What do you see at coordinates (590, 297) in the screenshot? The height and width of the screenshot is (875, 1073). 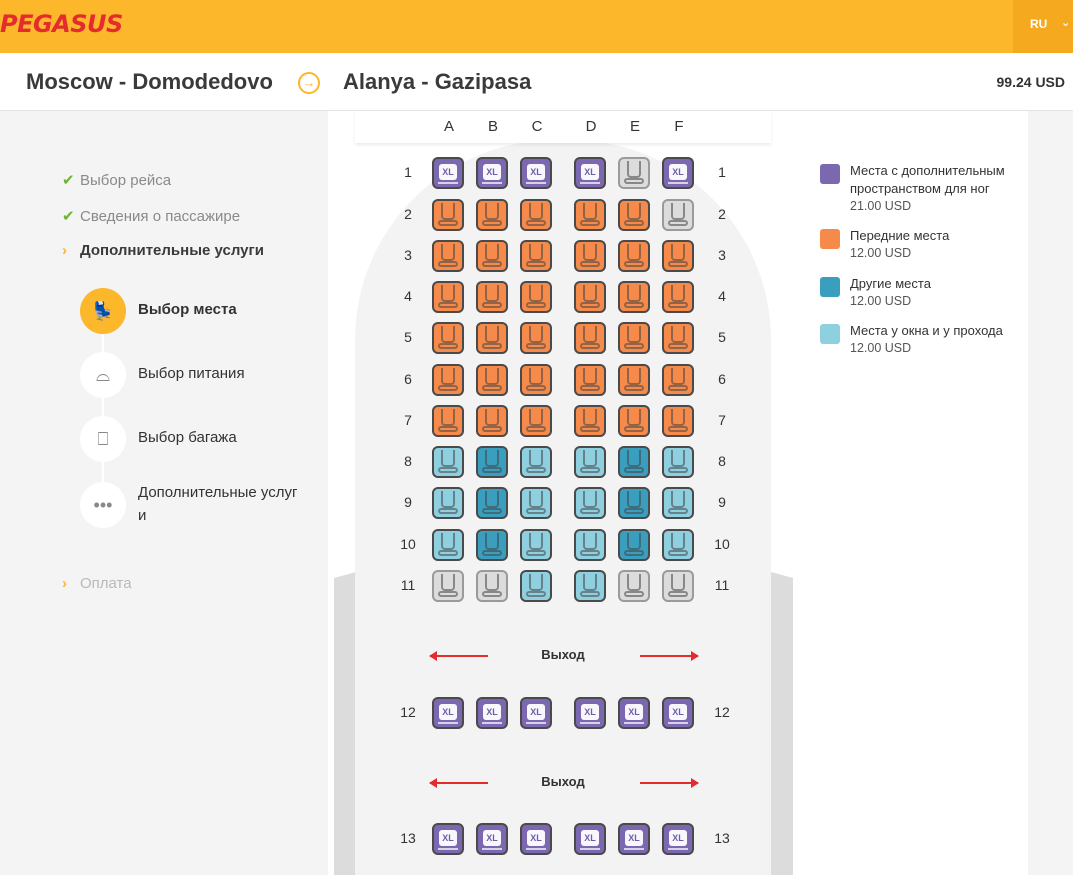 I see `seat-4d` at bounding box center [590, 297].